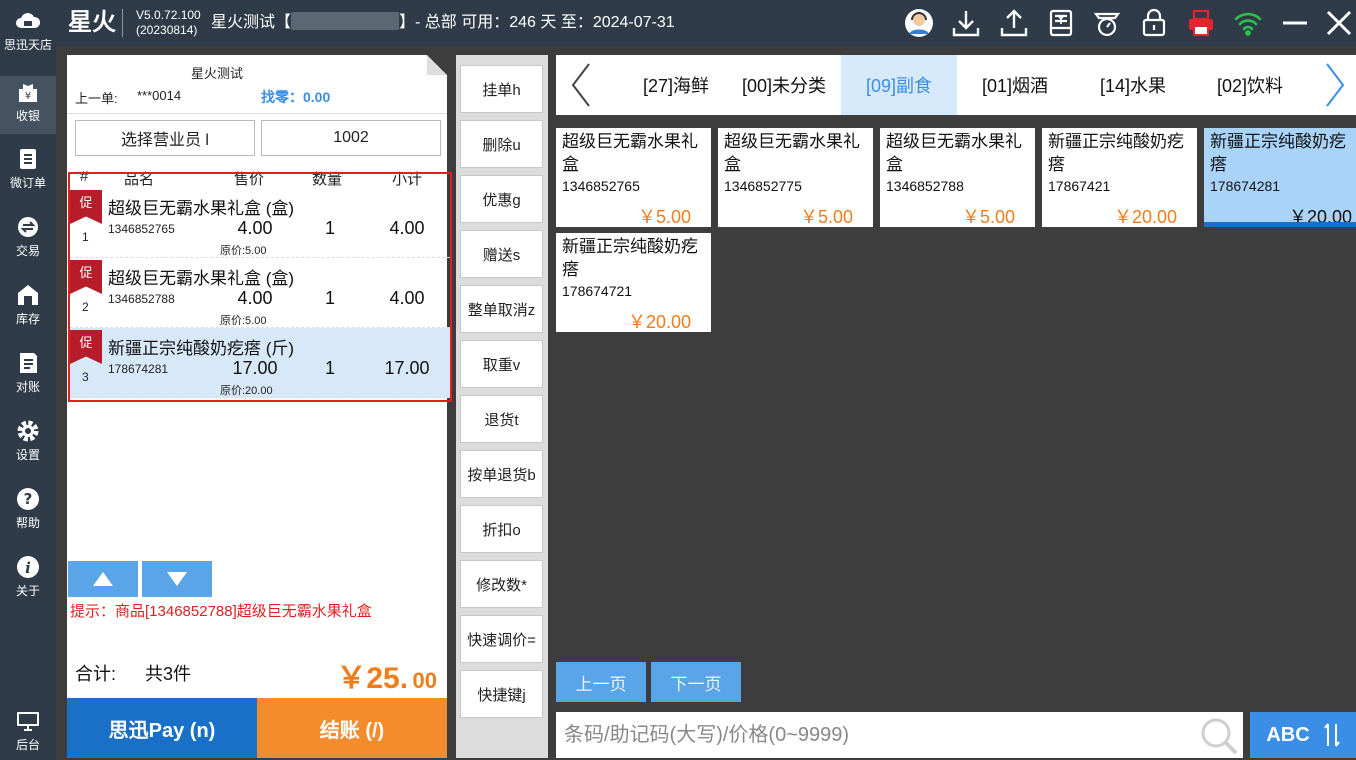  What do you see at coordinates (28, 30) in the screenshot?
I see `sidebar-item-cloud-shop: 思迅天店` at bounding box center [28, 30].